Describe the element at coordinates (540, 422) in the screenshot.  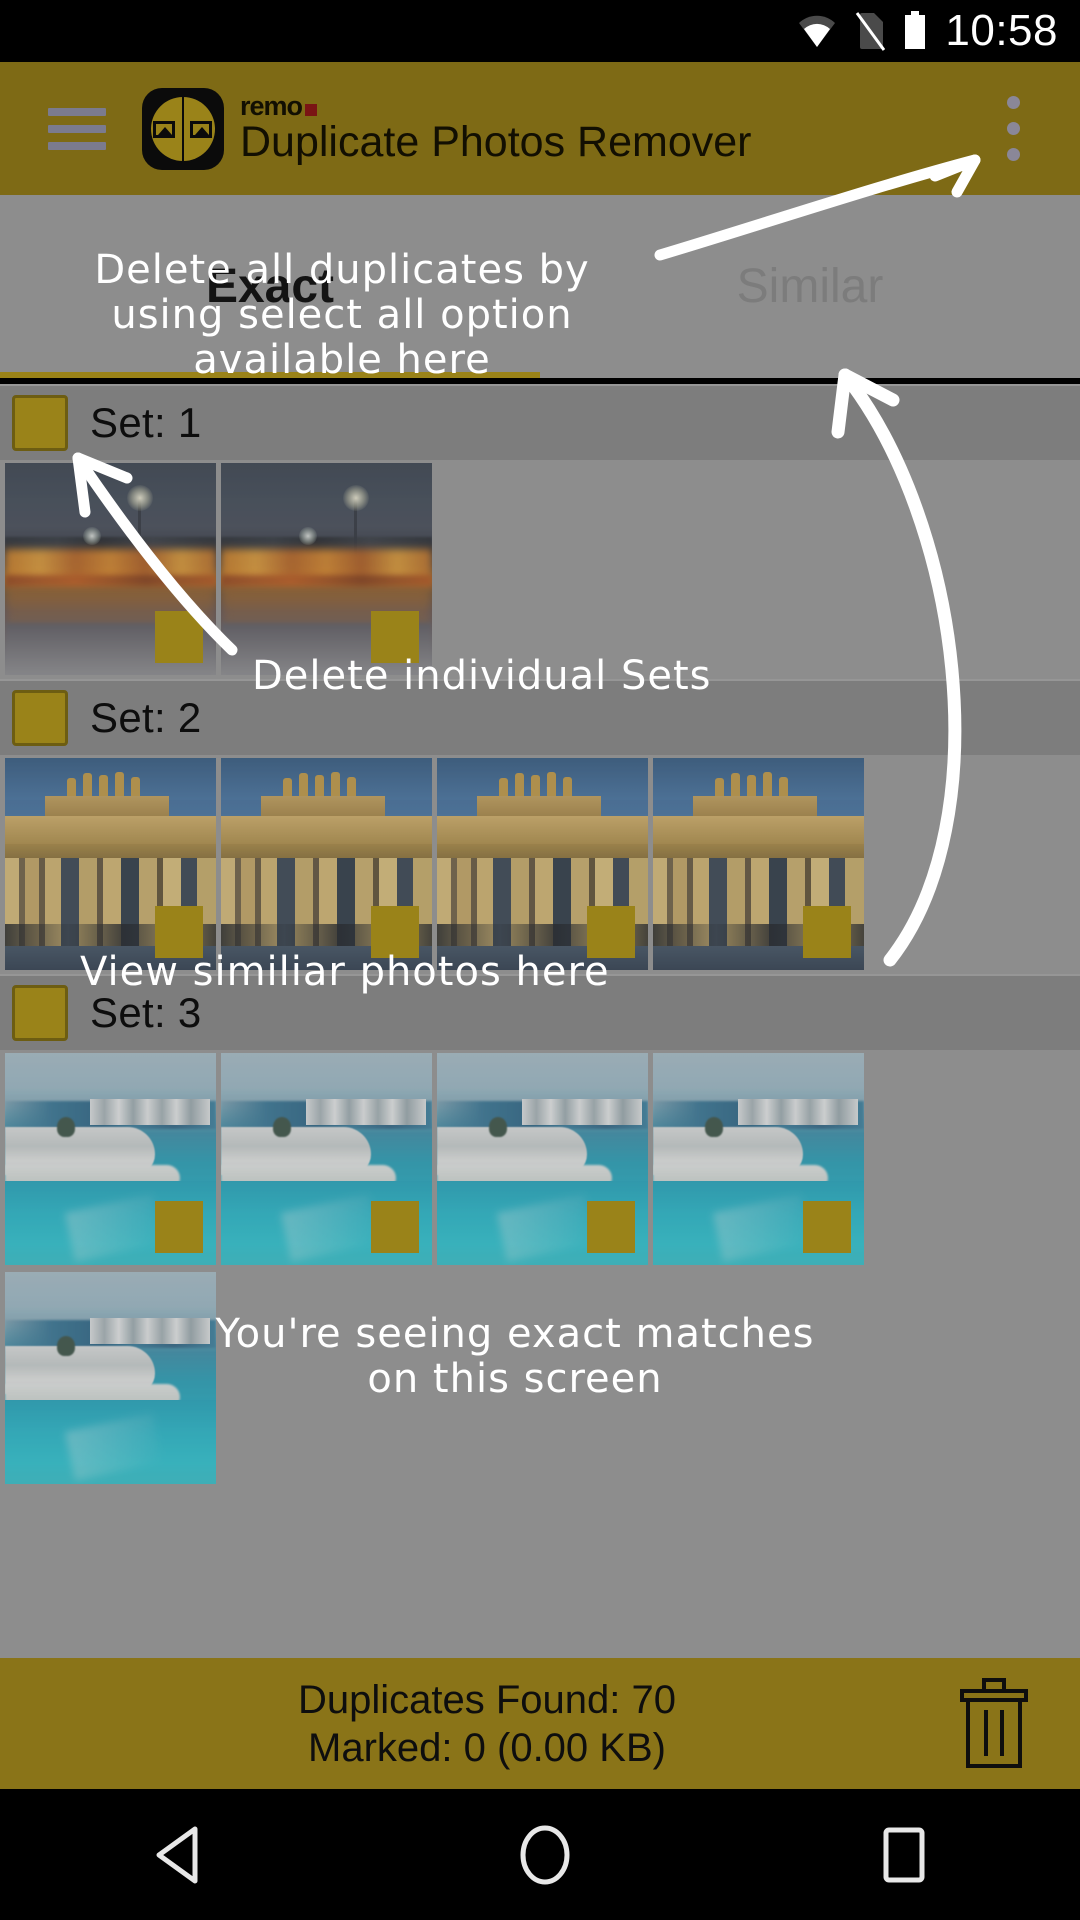
I see `set-header: Set: 1` at that location.